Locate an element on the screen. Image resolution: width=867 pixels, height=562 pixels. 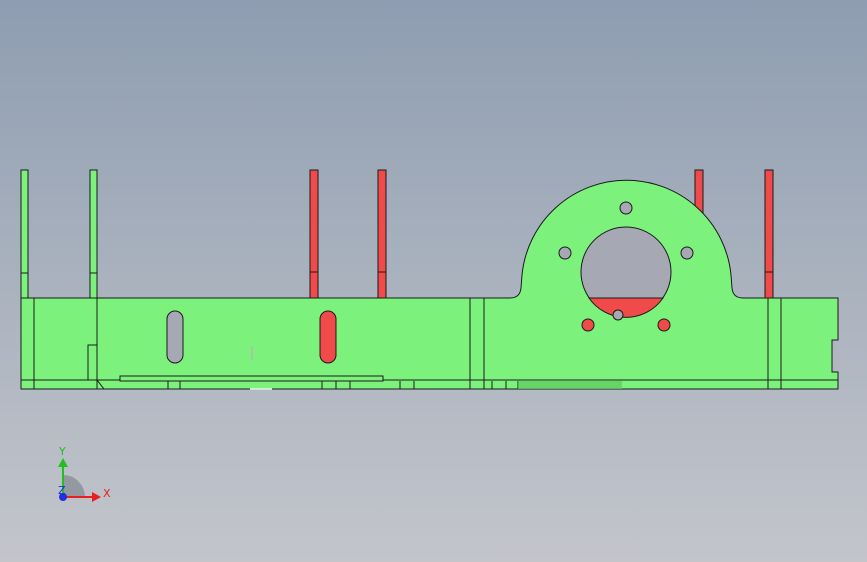
triad-arc is located at coordinates (74, 486).